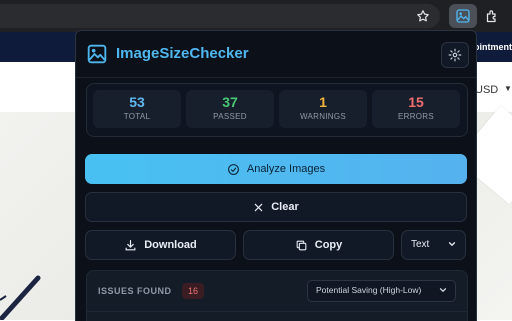  I want to click on sort-select: Potential Saving (High-Low), so click(381, 291).